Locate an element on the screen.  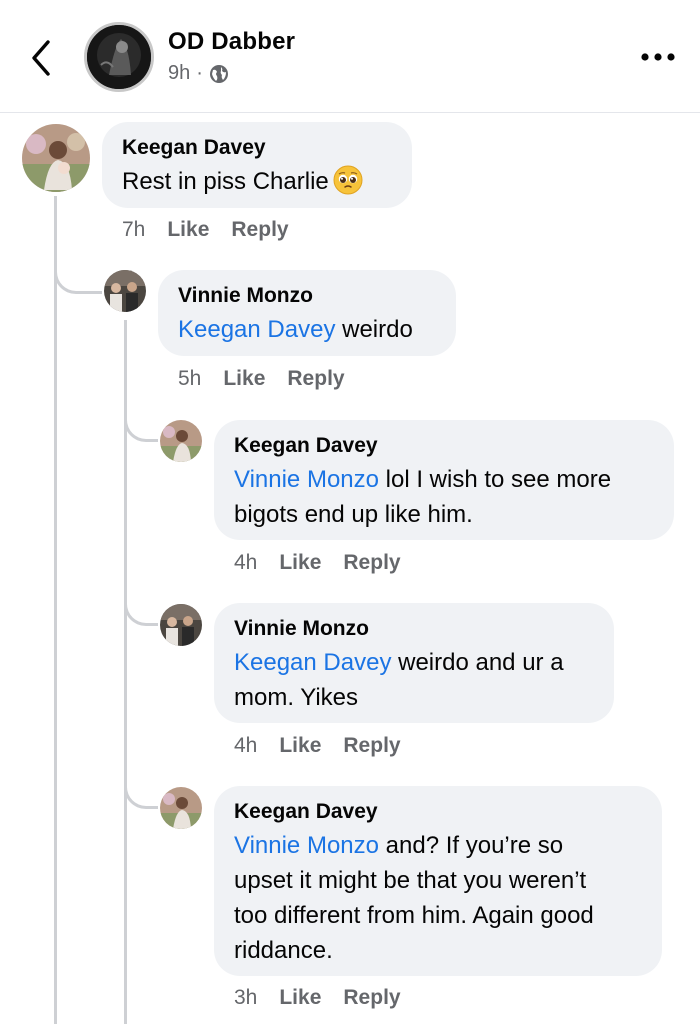
reply-text: Keegan Davey weirdo and ur a mom. Yikes is located at coordinates (414, 680).